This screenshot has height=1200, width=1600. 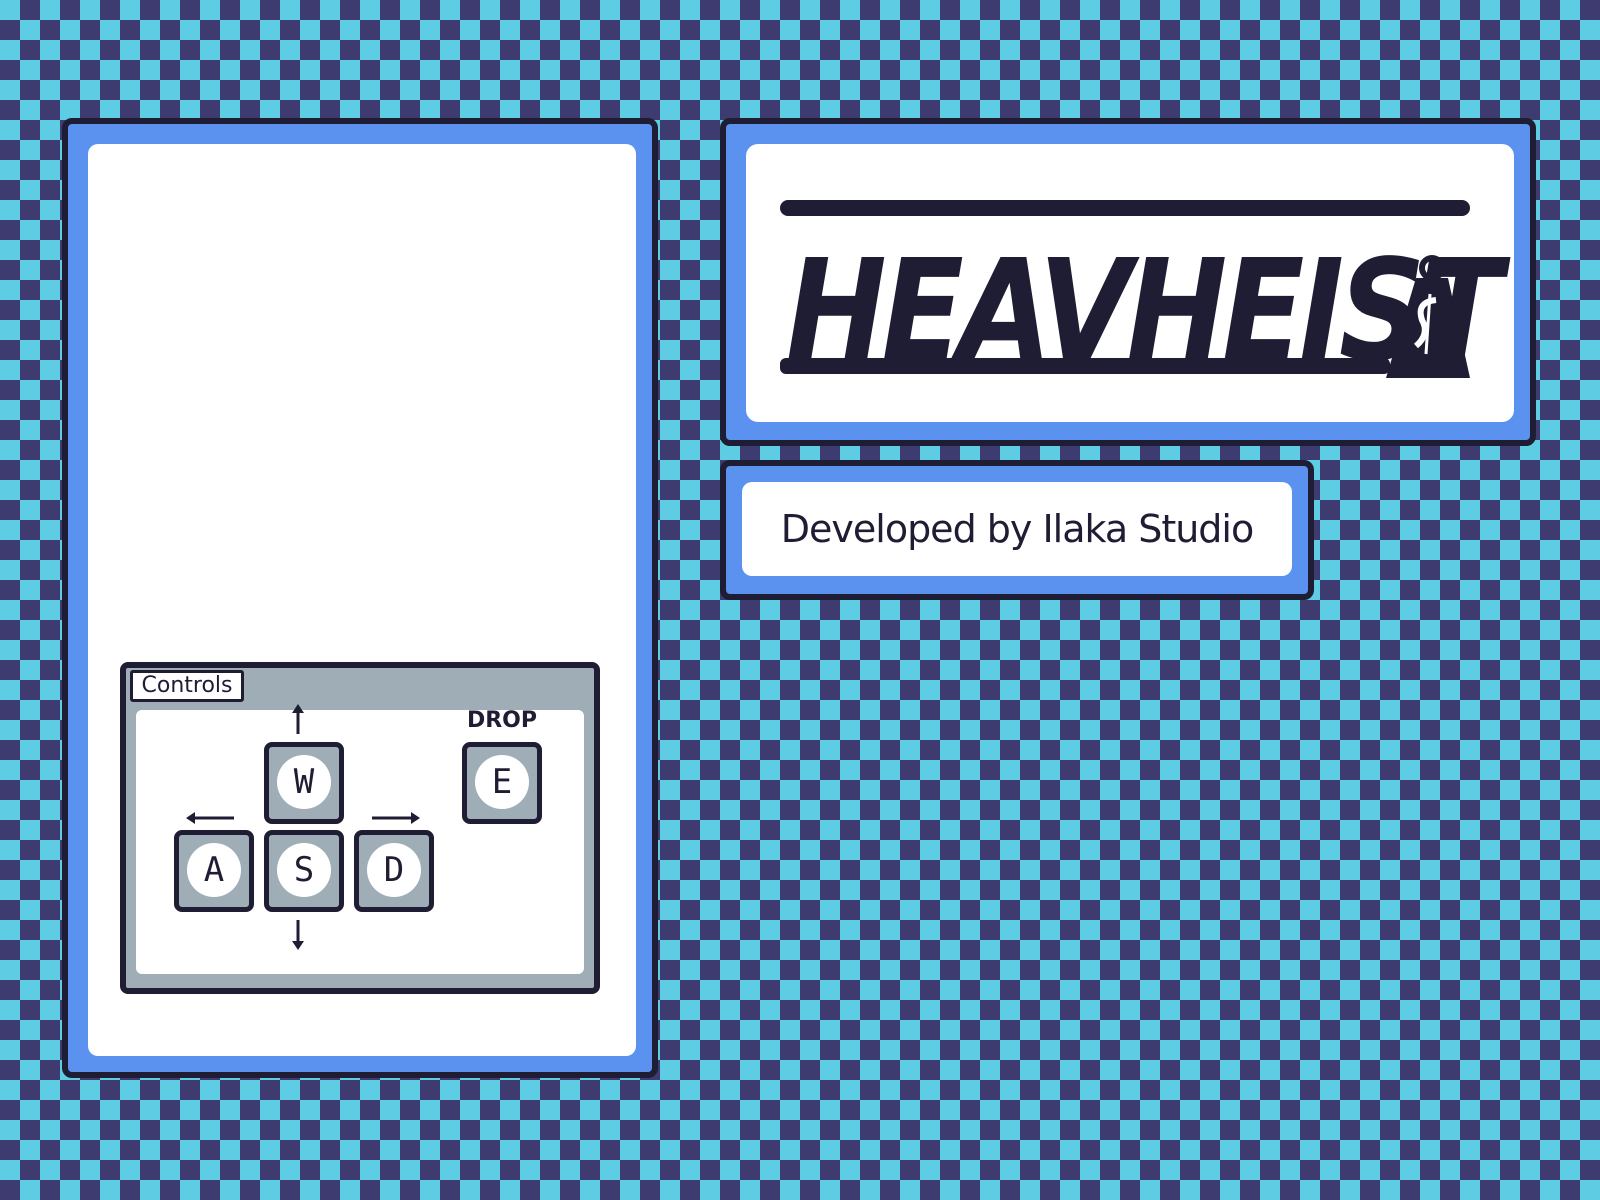 I want to click on arrow-up-icon, so click(x=298, y=719).